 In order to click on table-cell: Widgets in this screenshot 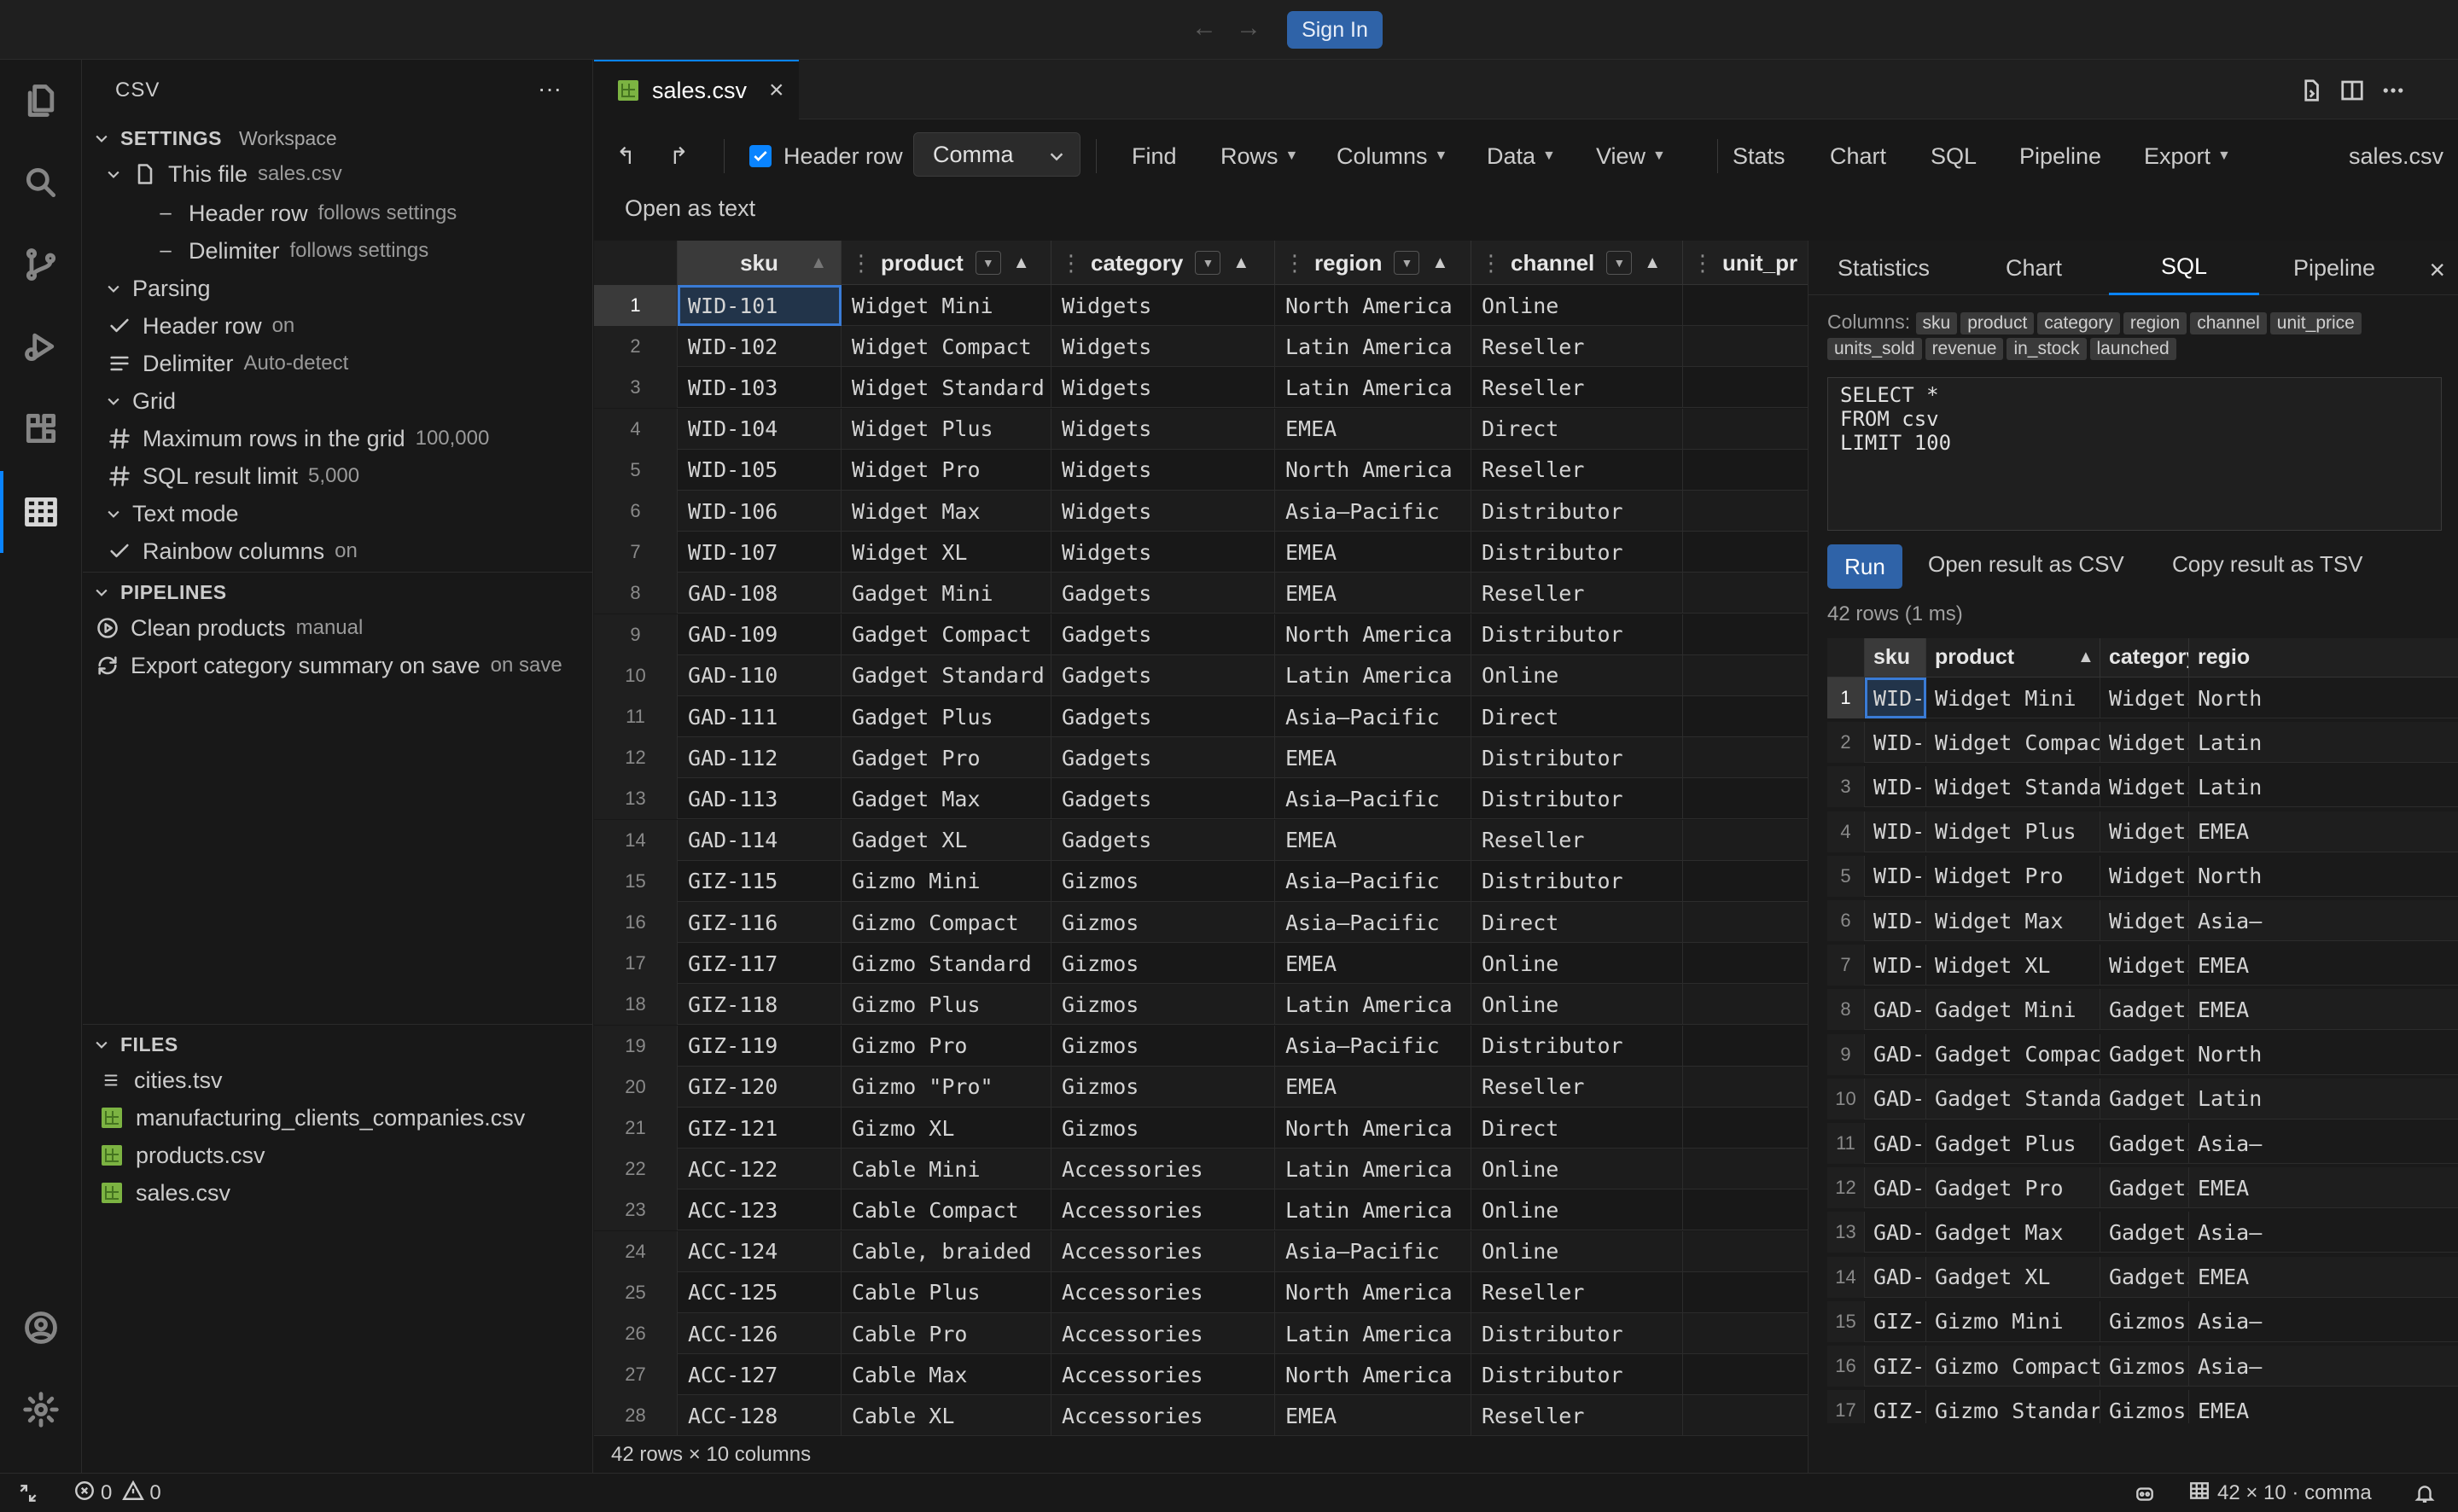, I will do `click(1163, 429)`.